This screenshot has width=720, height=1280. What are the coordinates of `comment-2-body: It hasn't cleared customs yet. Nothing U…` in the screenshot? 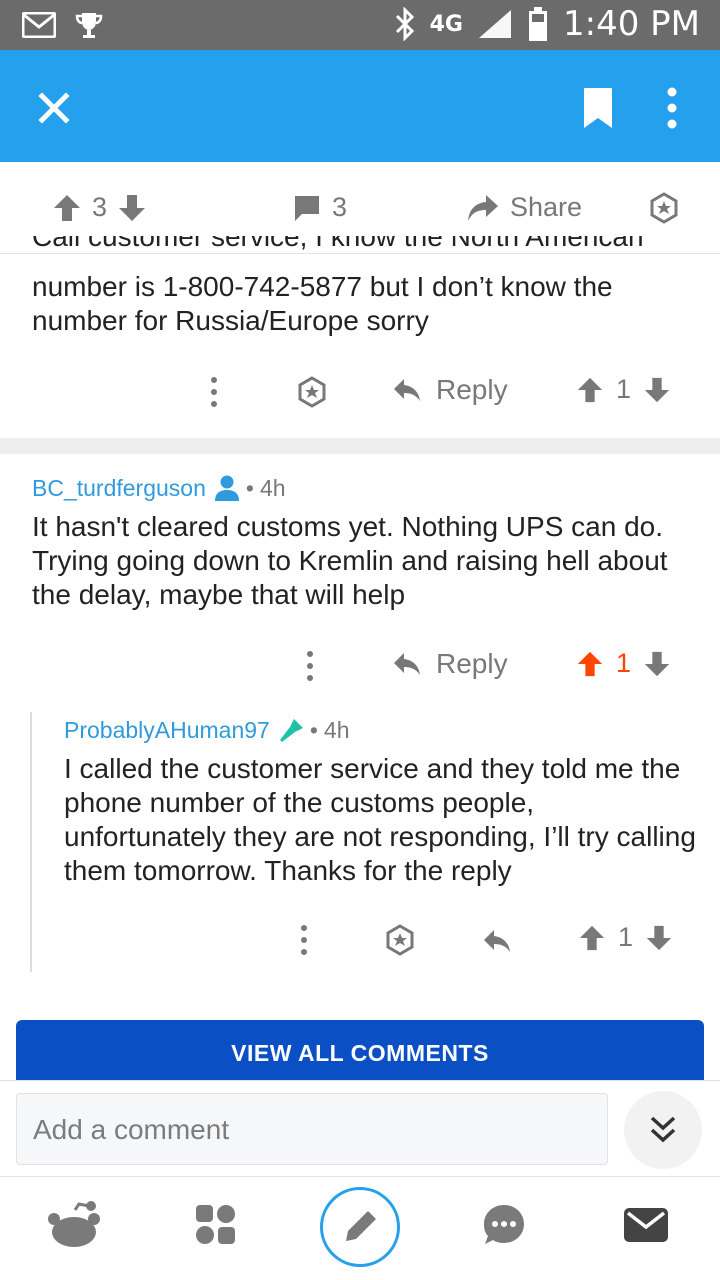 It's located at (350, 560).